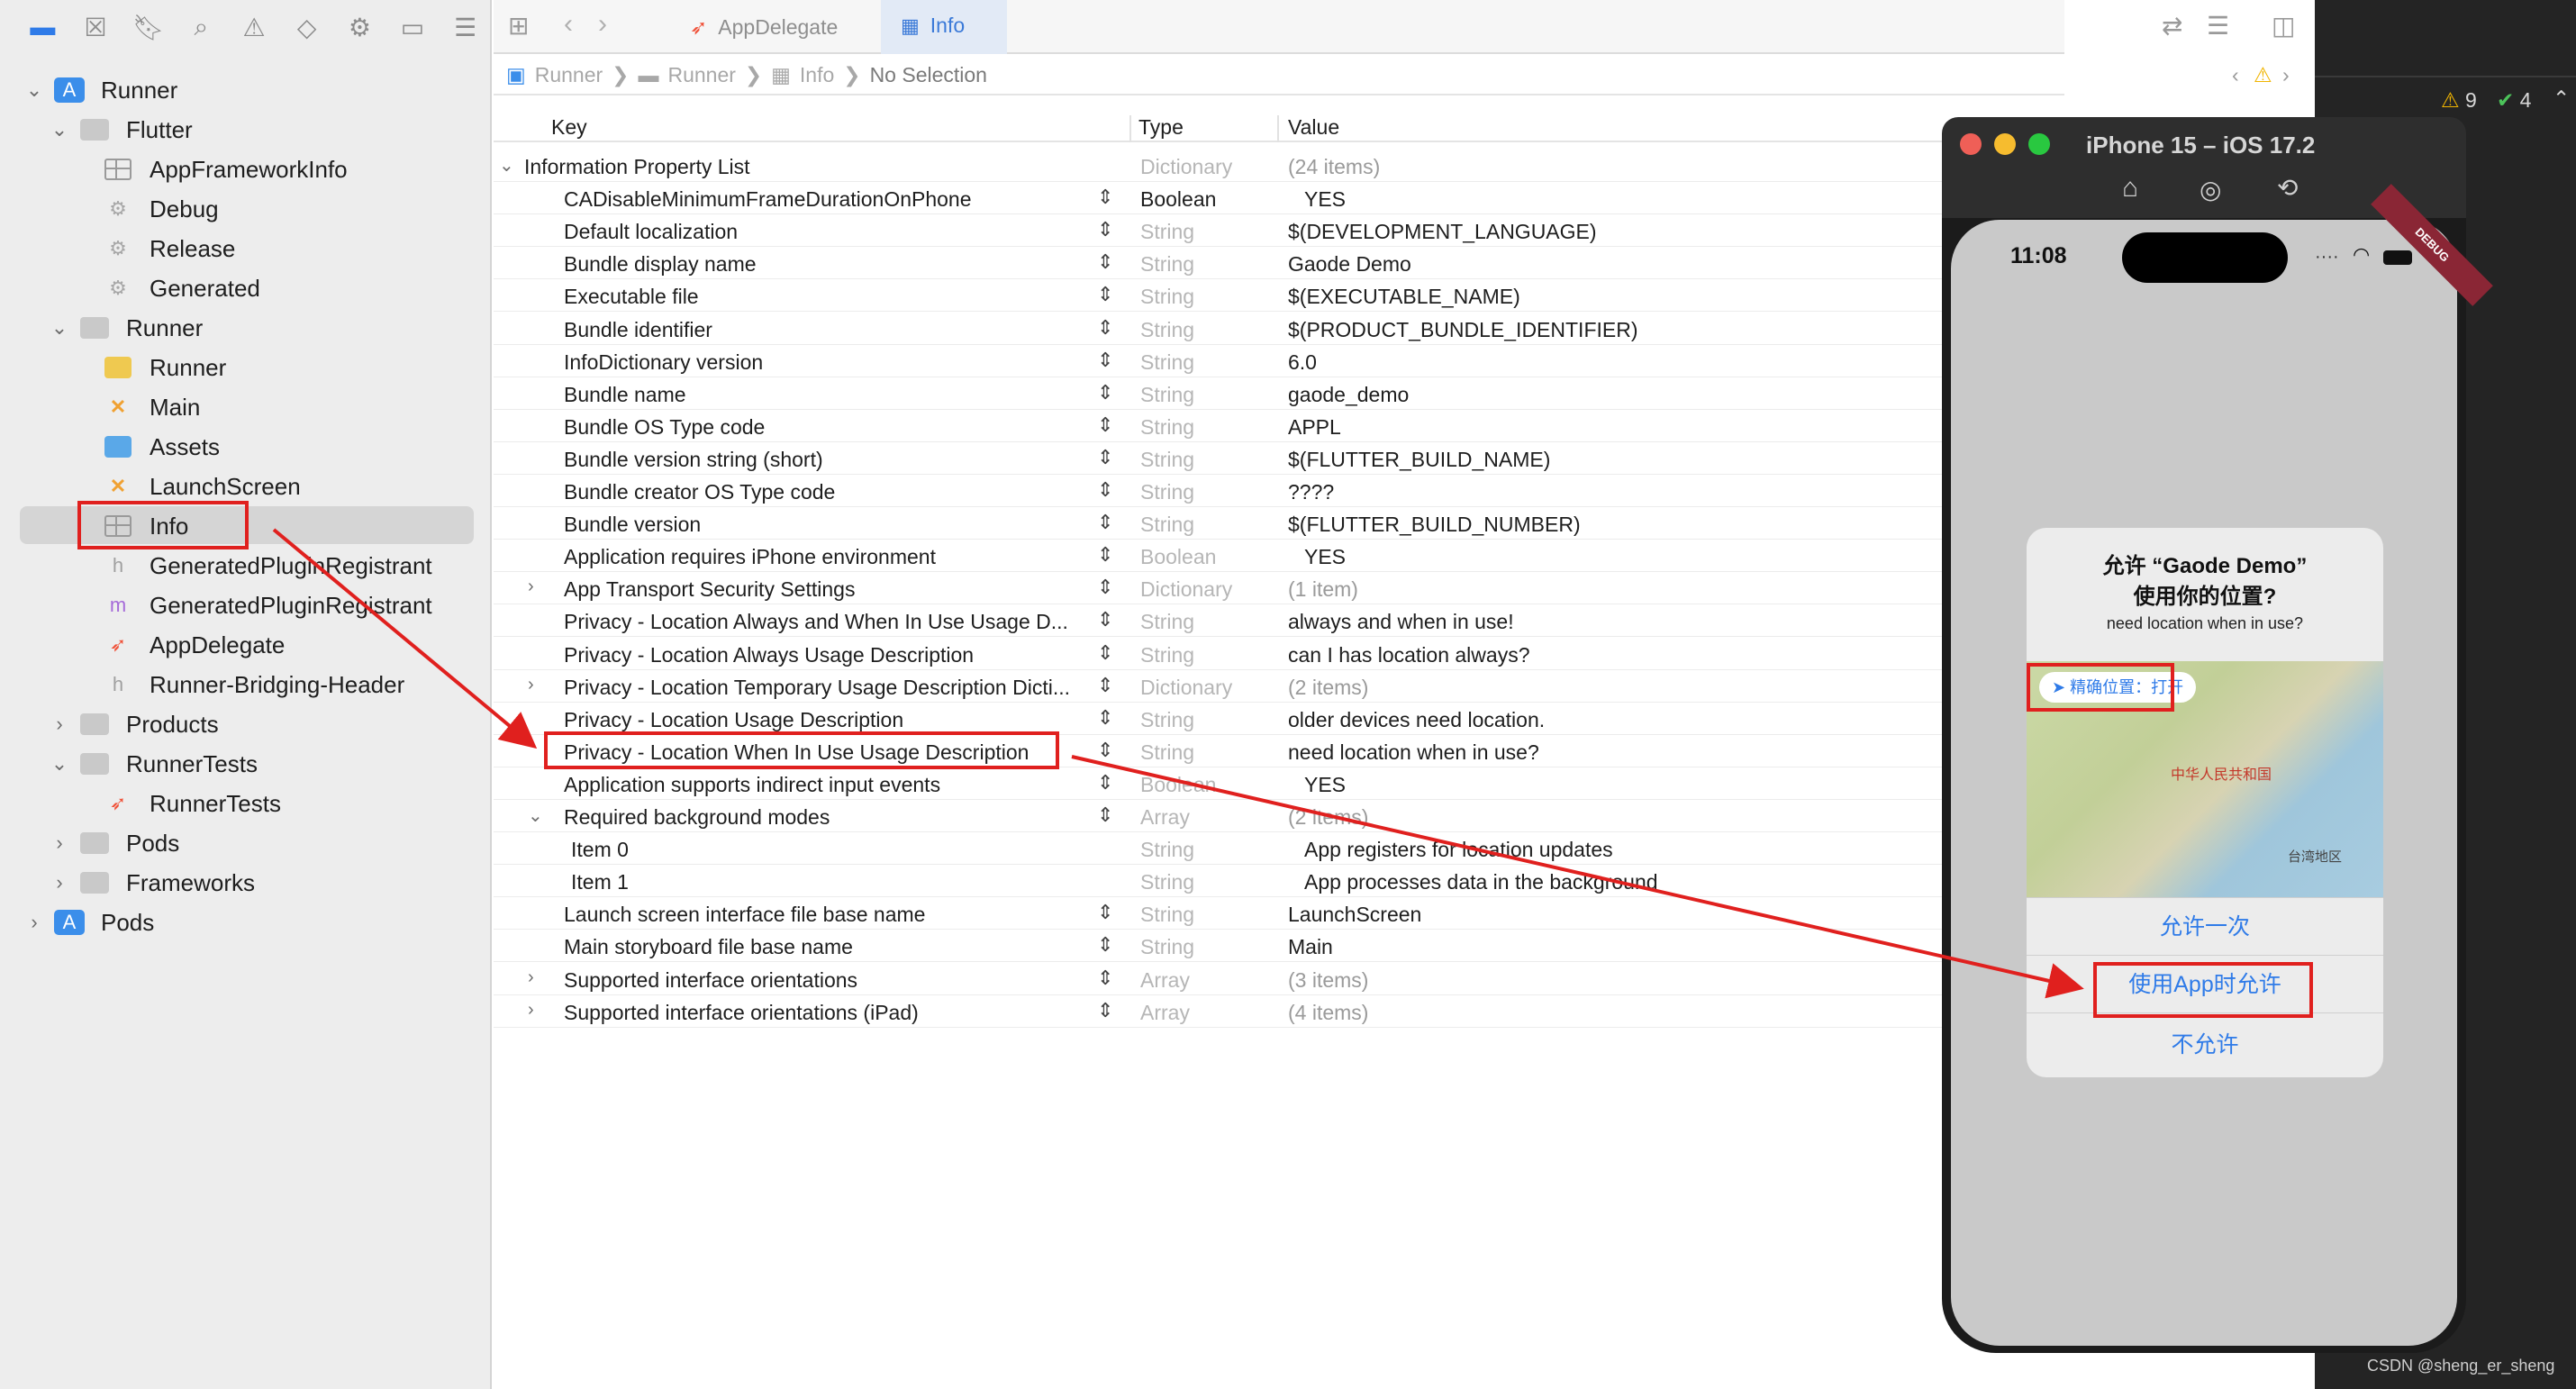 Image resolution: width=2576 pixels, height=1389 pixels. Describe the element at coordinates (771, 27) in the screenshot. I see `tab-appdelegate: ➶ AppDelegate` at that location.